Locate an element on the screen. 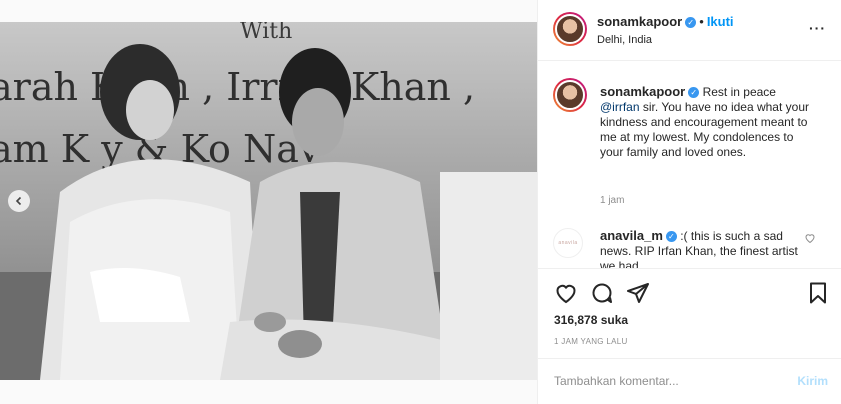  author-line: sonamkapoor ✓ • Ikuti is located at coordinates (665, 21).